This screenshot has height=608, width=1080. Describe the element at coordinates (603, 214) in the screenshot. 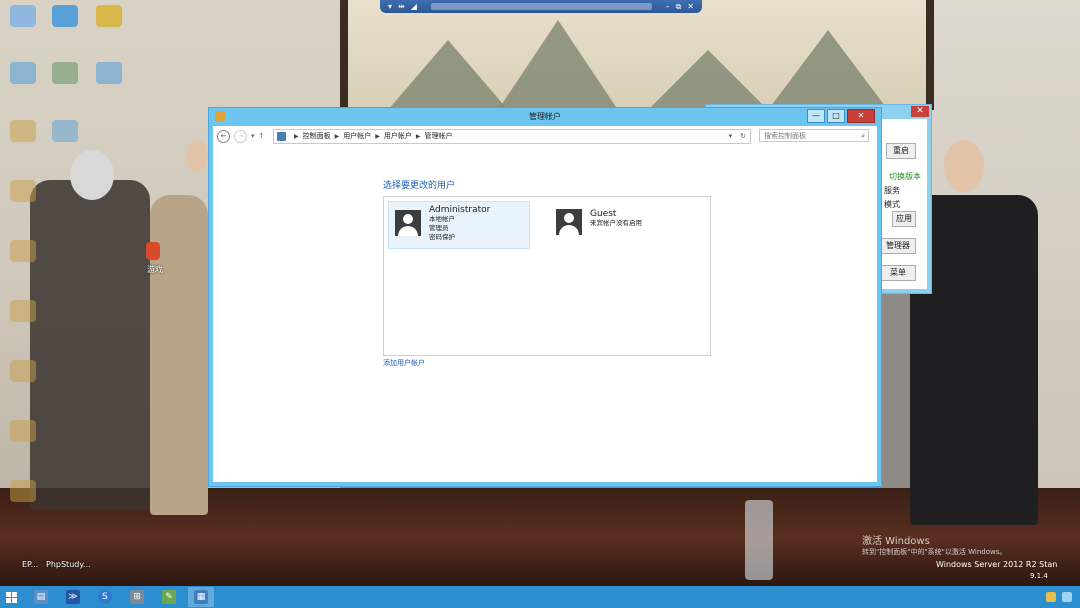

I see `user-name: Guest` at that location.